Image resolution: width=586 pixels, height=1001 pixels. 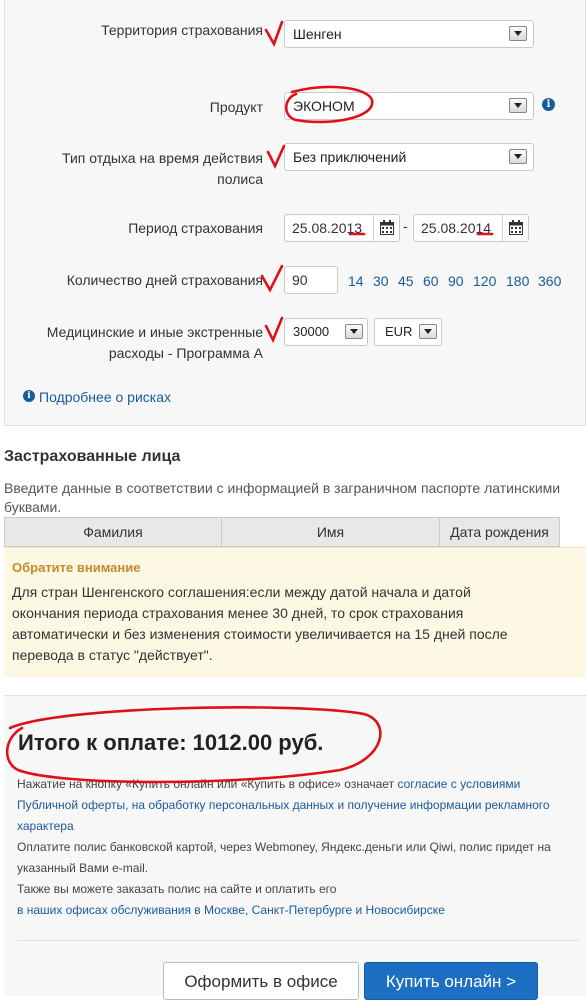 I want to click on insured-table-header: Фамилия Имя Дата рождения, so click(x=282, y=532).